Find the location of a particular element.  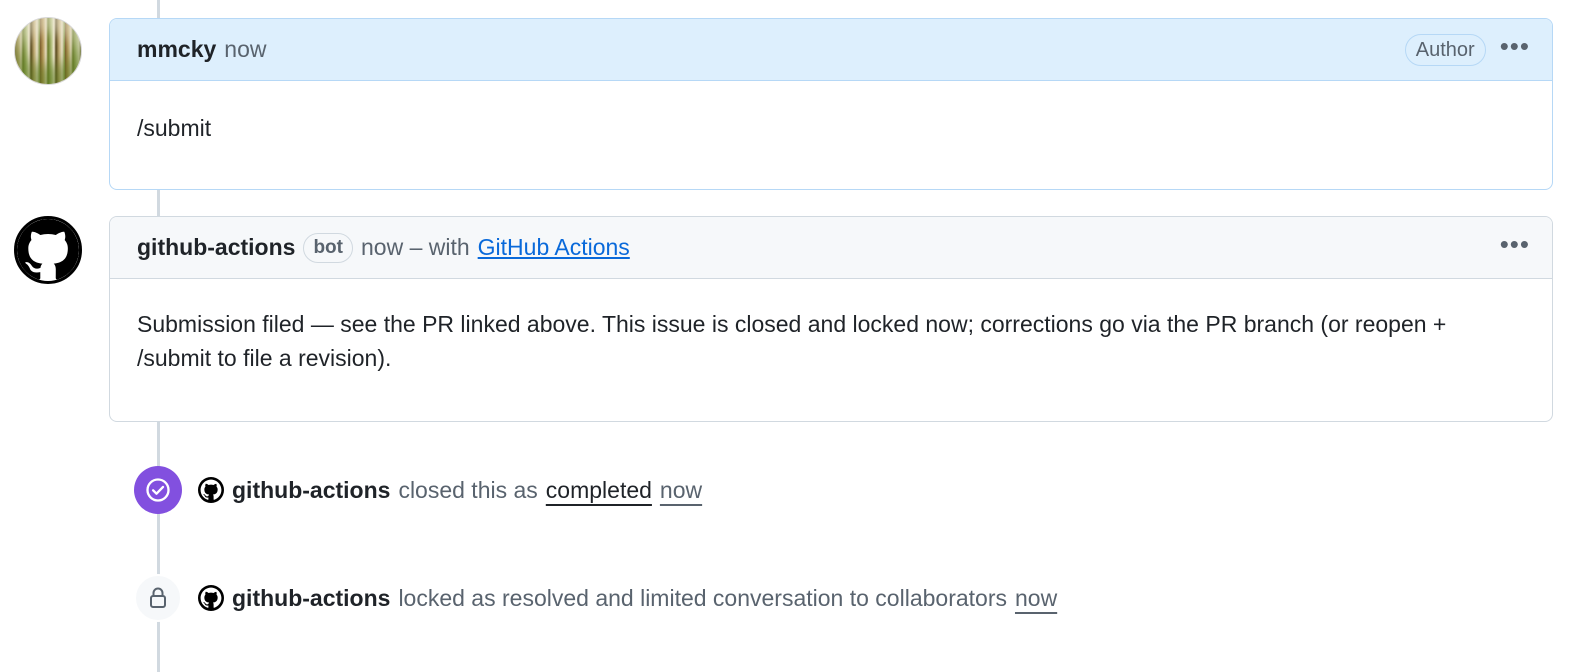

check-circle-icon is located at coordinates (158, 490).